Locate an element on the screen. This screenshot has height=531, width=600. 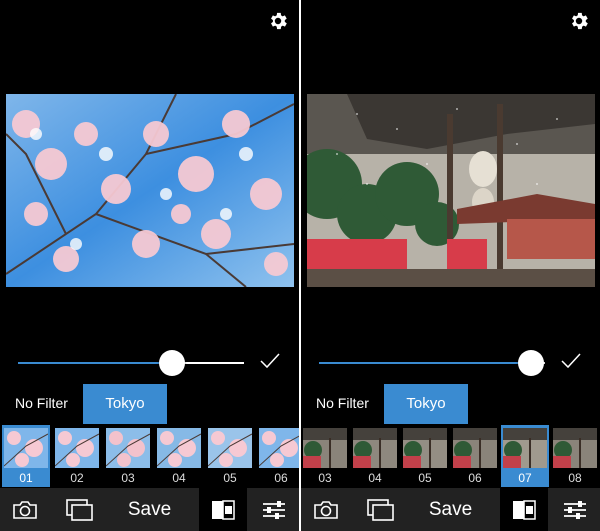
filter-thumbnail: 07 is located at coordinates (525, 456).